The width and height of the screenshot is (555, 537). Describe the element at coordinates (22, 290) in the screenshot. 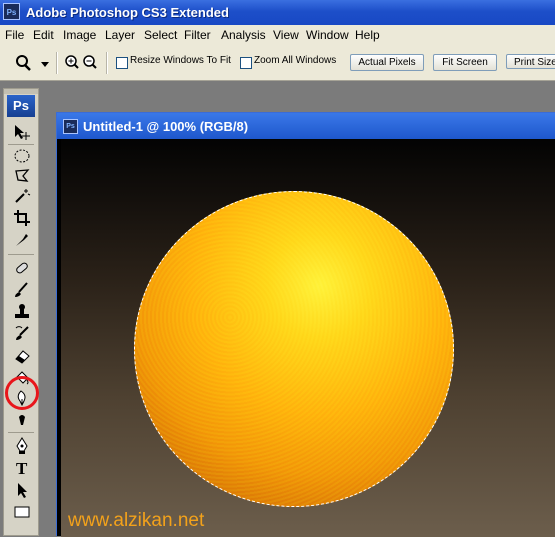

I see `brush-tool-icon` at that location.